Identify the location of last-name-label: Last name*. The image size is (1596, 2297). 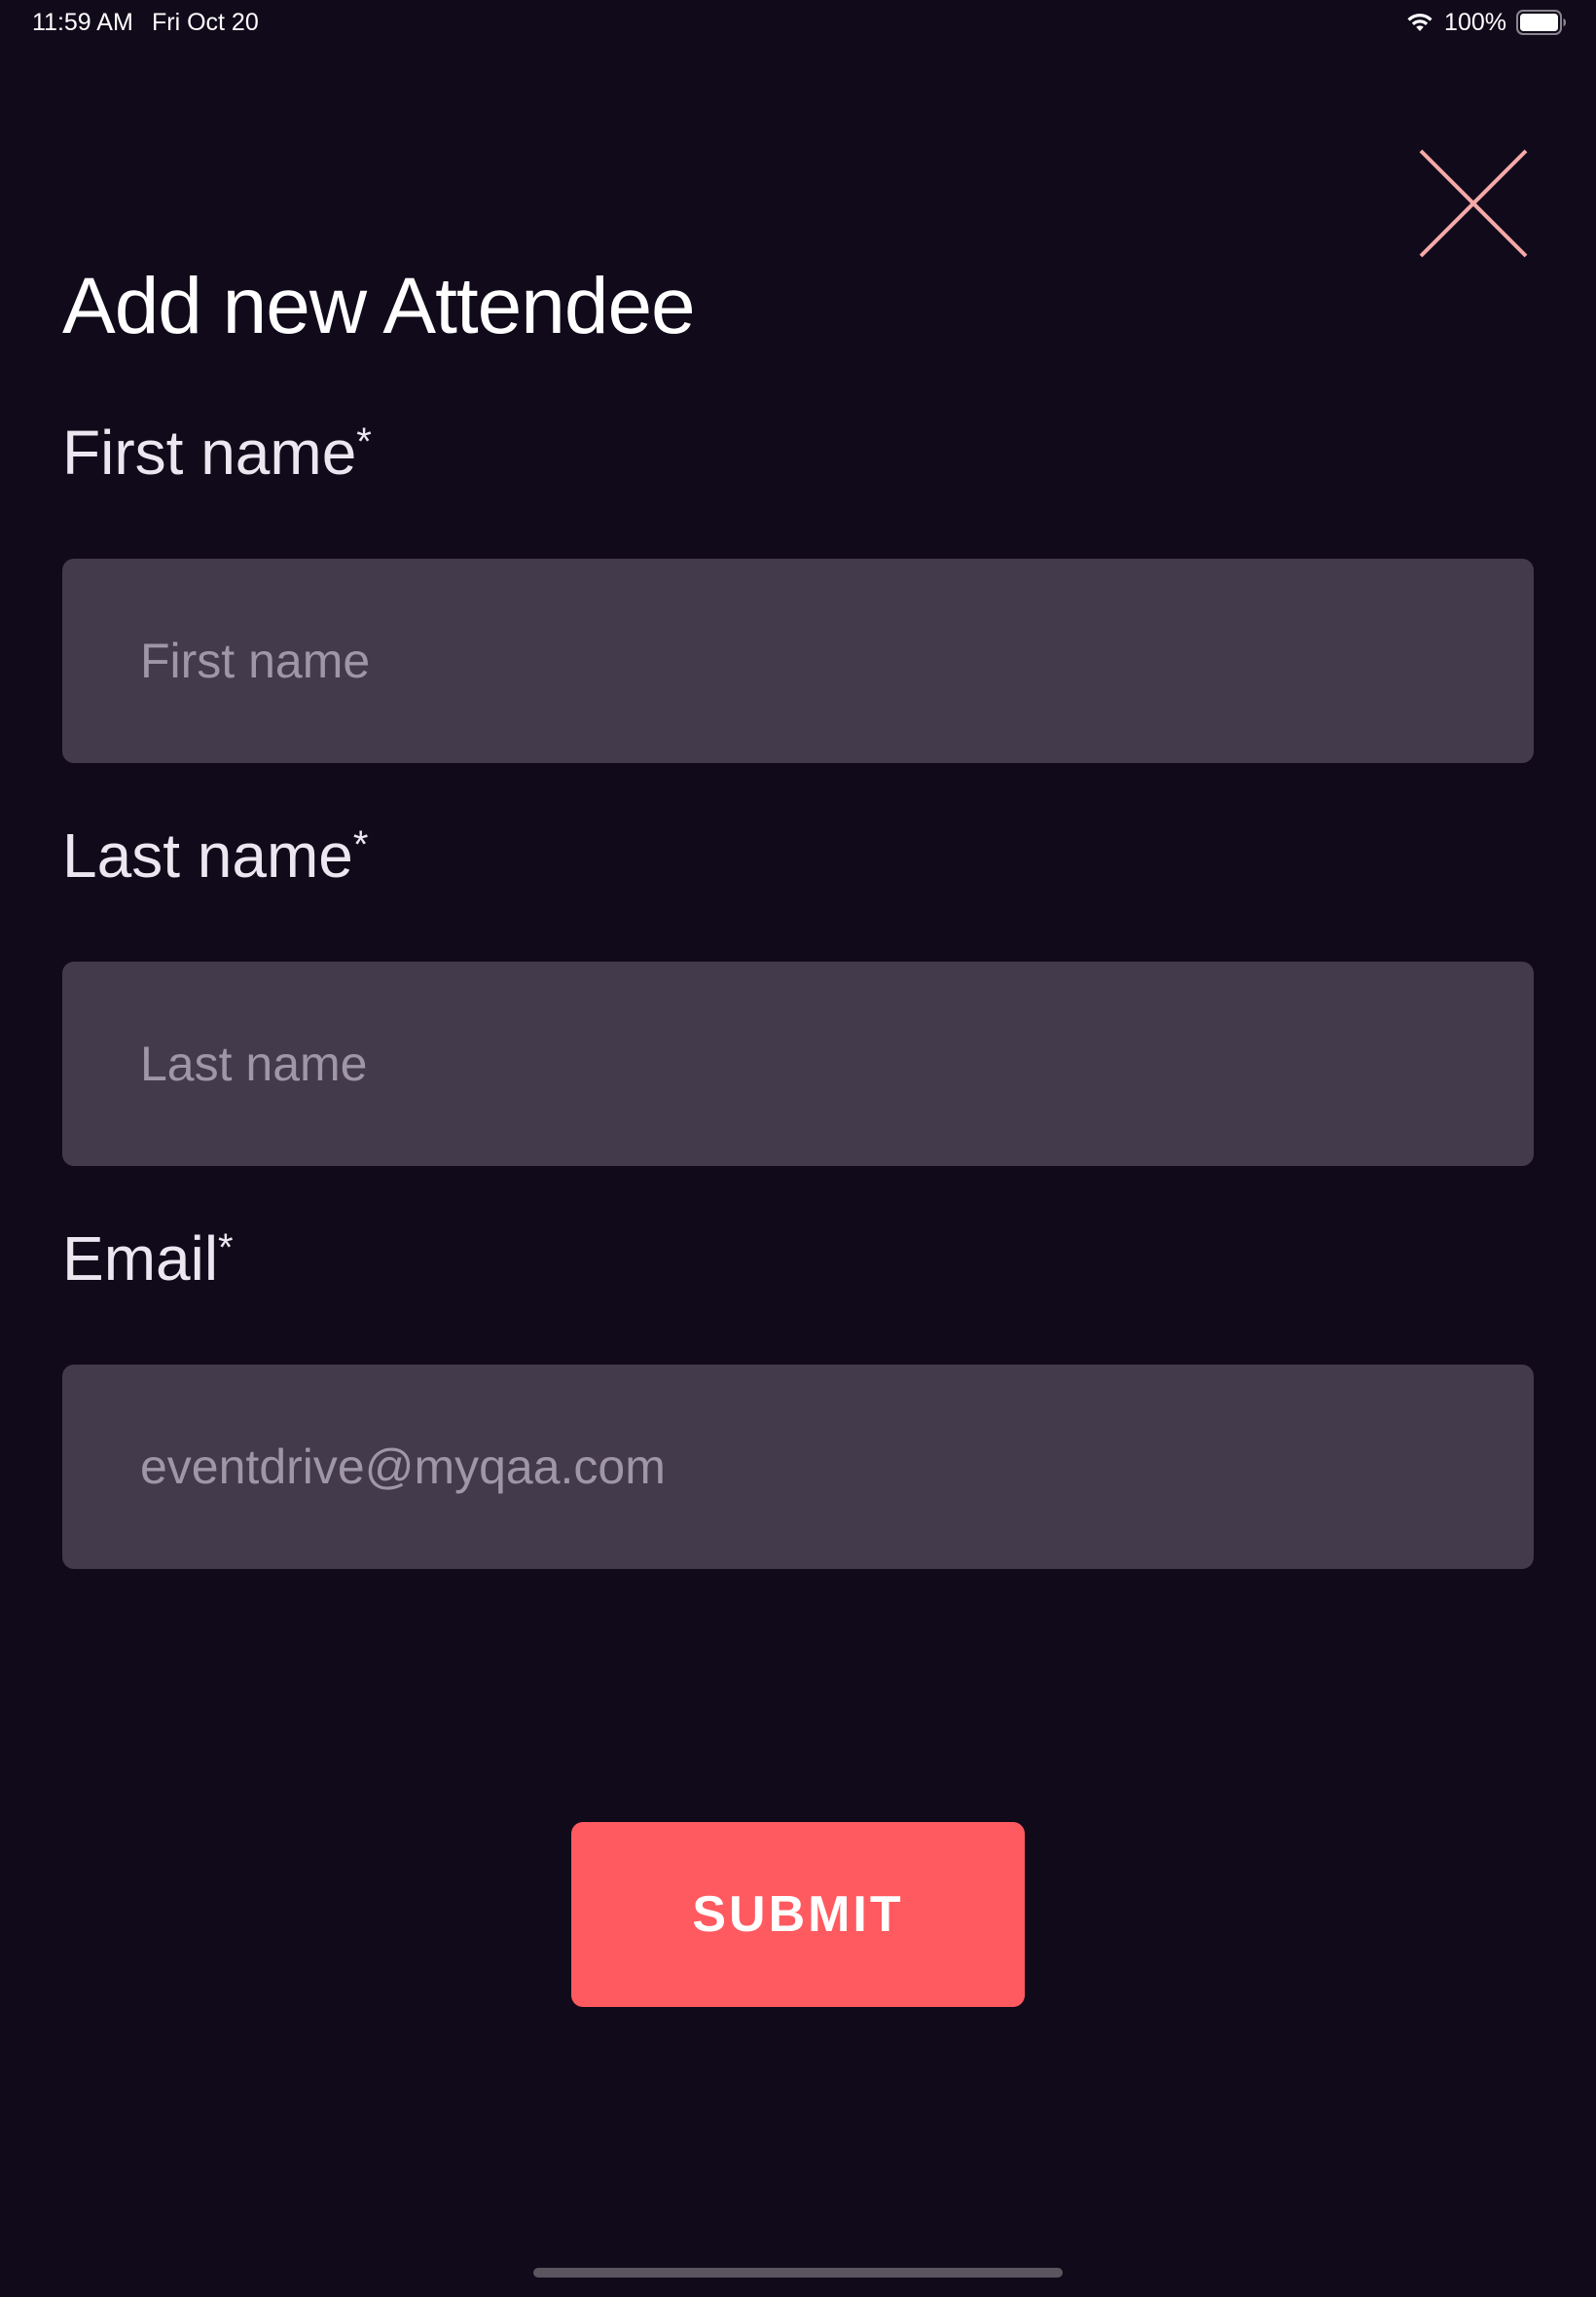
(215, 856).